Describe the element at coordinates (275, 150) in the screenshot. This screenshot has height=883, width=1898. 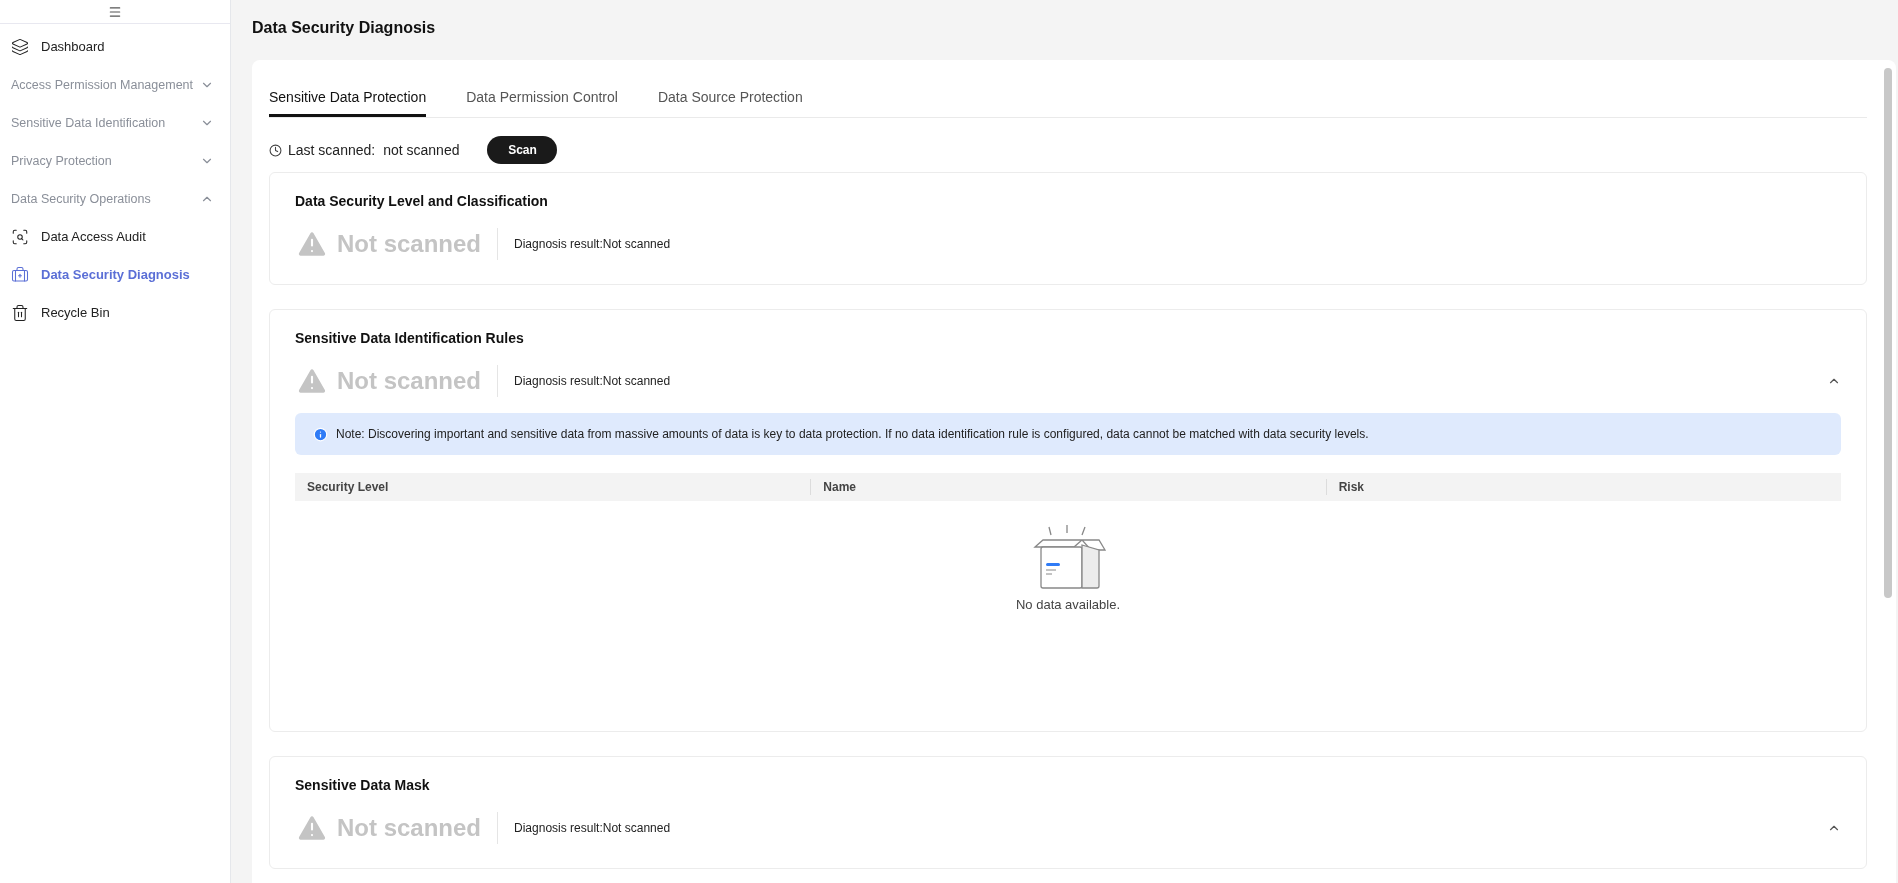
I see `clock-icon` at that location.